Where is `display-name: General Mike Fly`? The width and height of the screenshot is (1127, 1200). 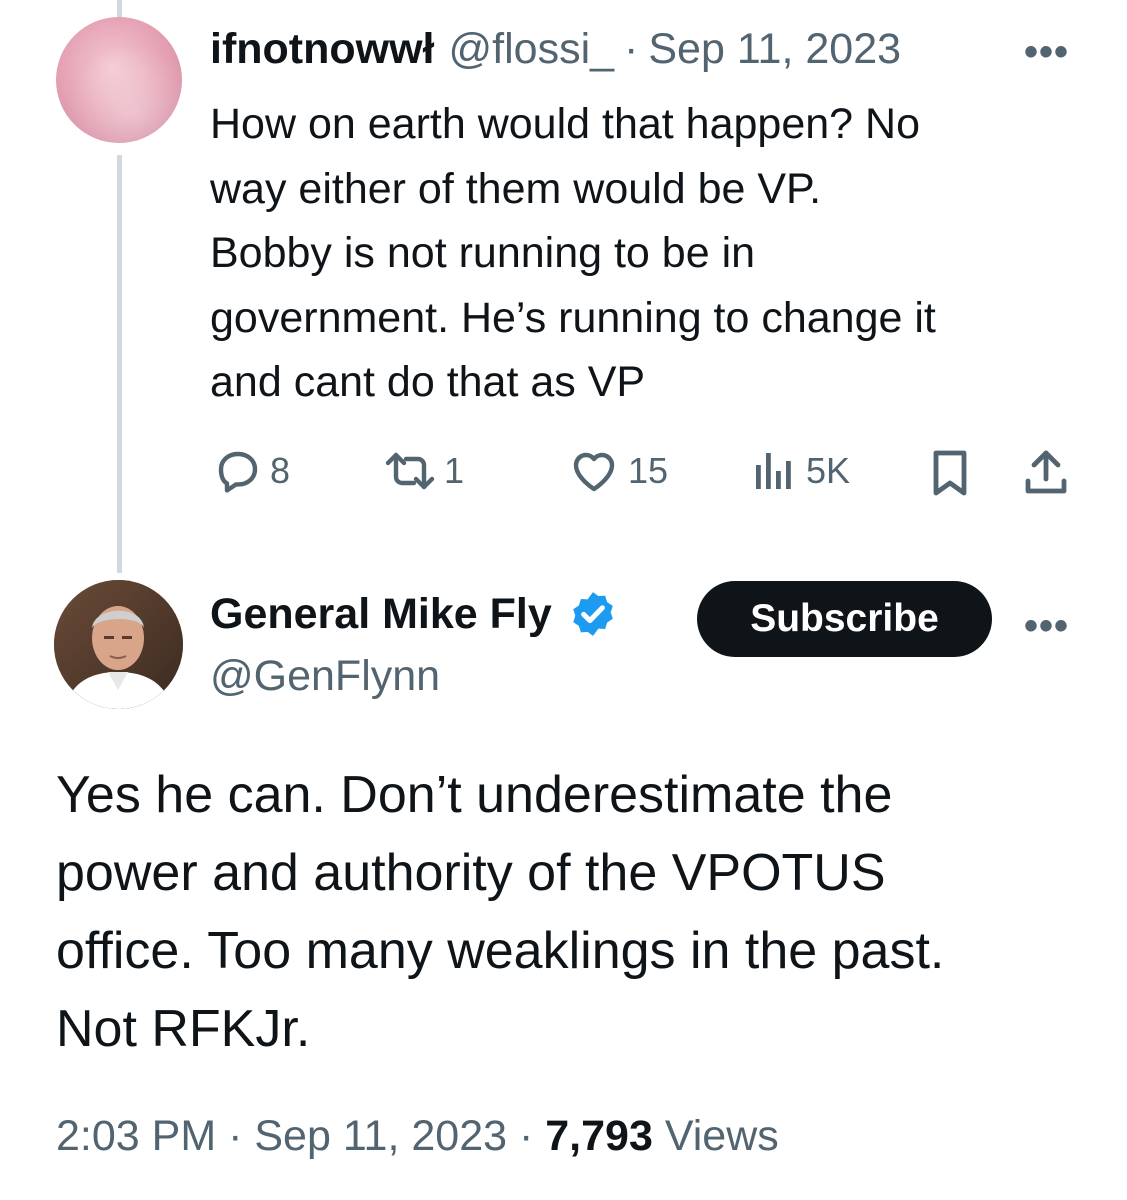
display-name: General Mike Fly is located at coordinates (381, 614).